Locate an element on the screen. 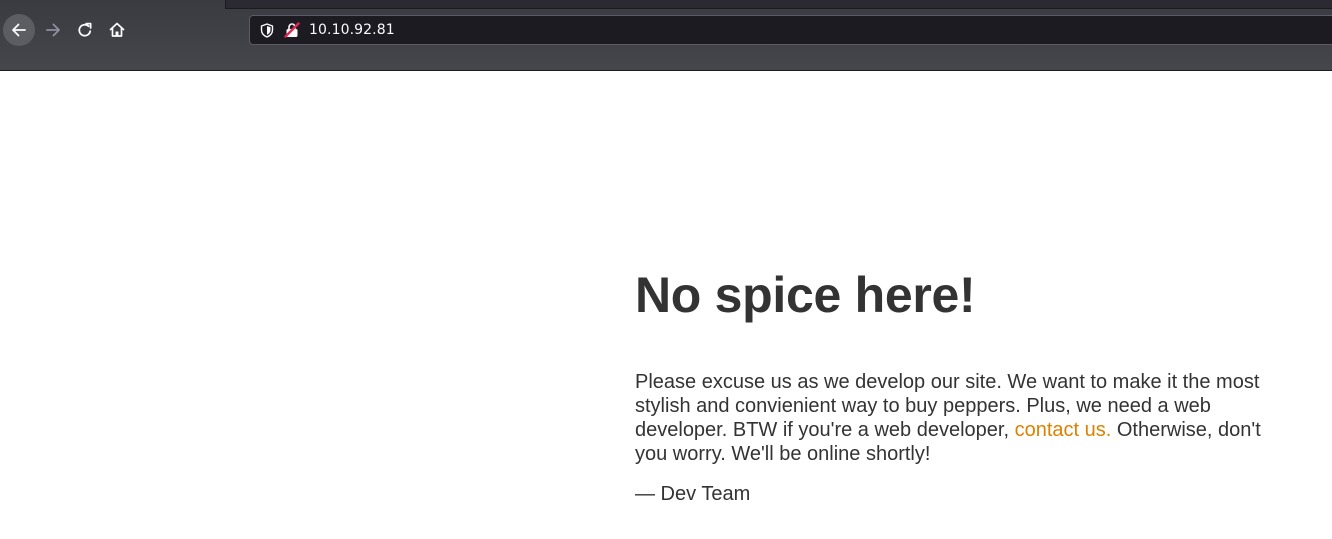 This screenshot has width=1332, height=539. reload-icon is located at coordinates (85, 29).